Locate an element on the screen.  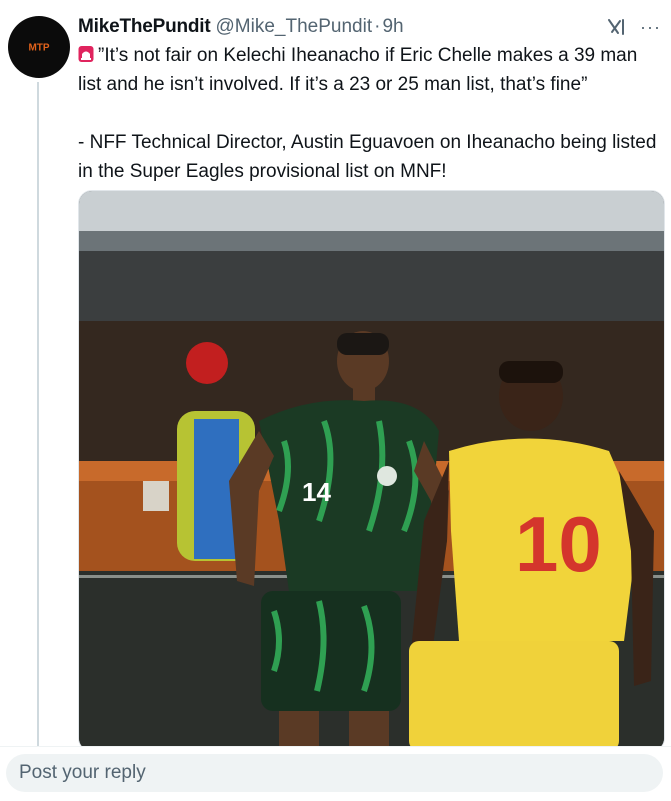
mtp-logo: MTP is located at coordinates (39, 48).